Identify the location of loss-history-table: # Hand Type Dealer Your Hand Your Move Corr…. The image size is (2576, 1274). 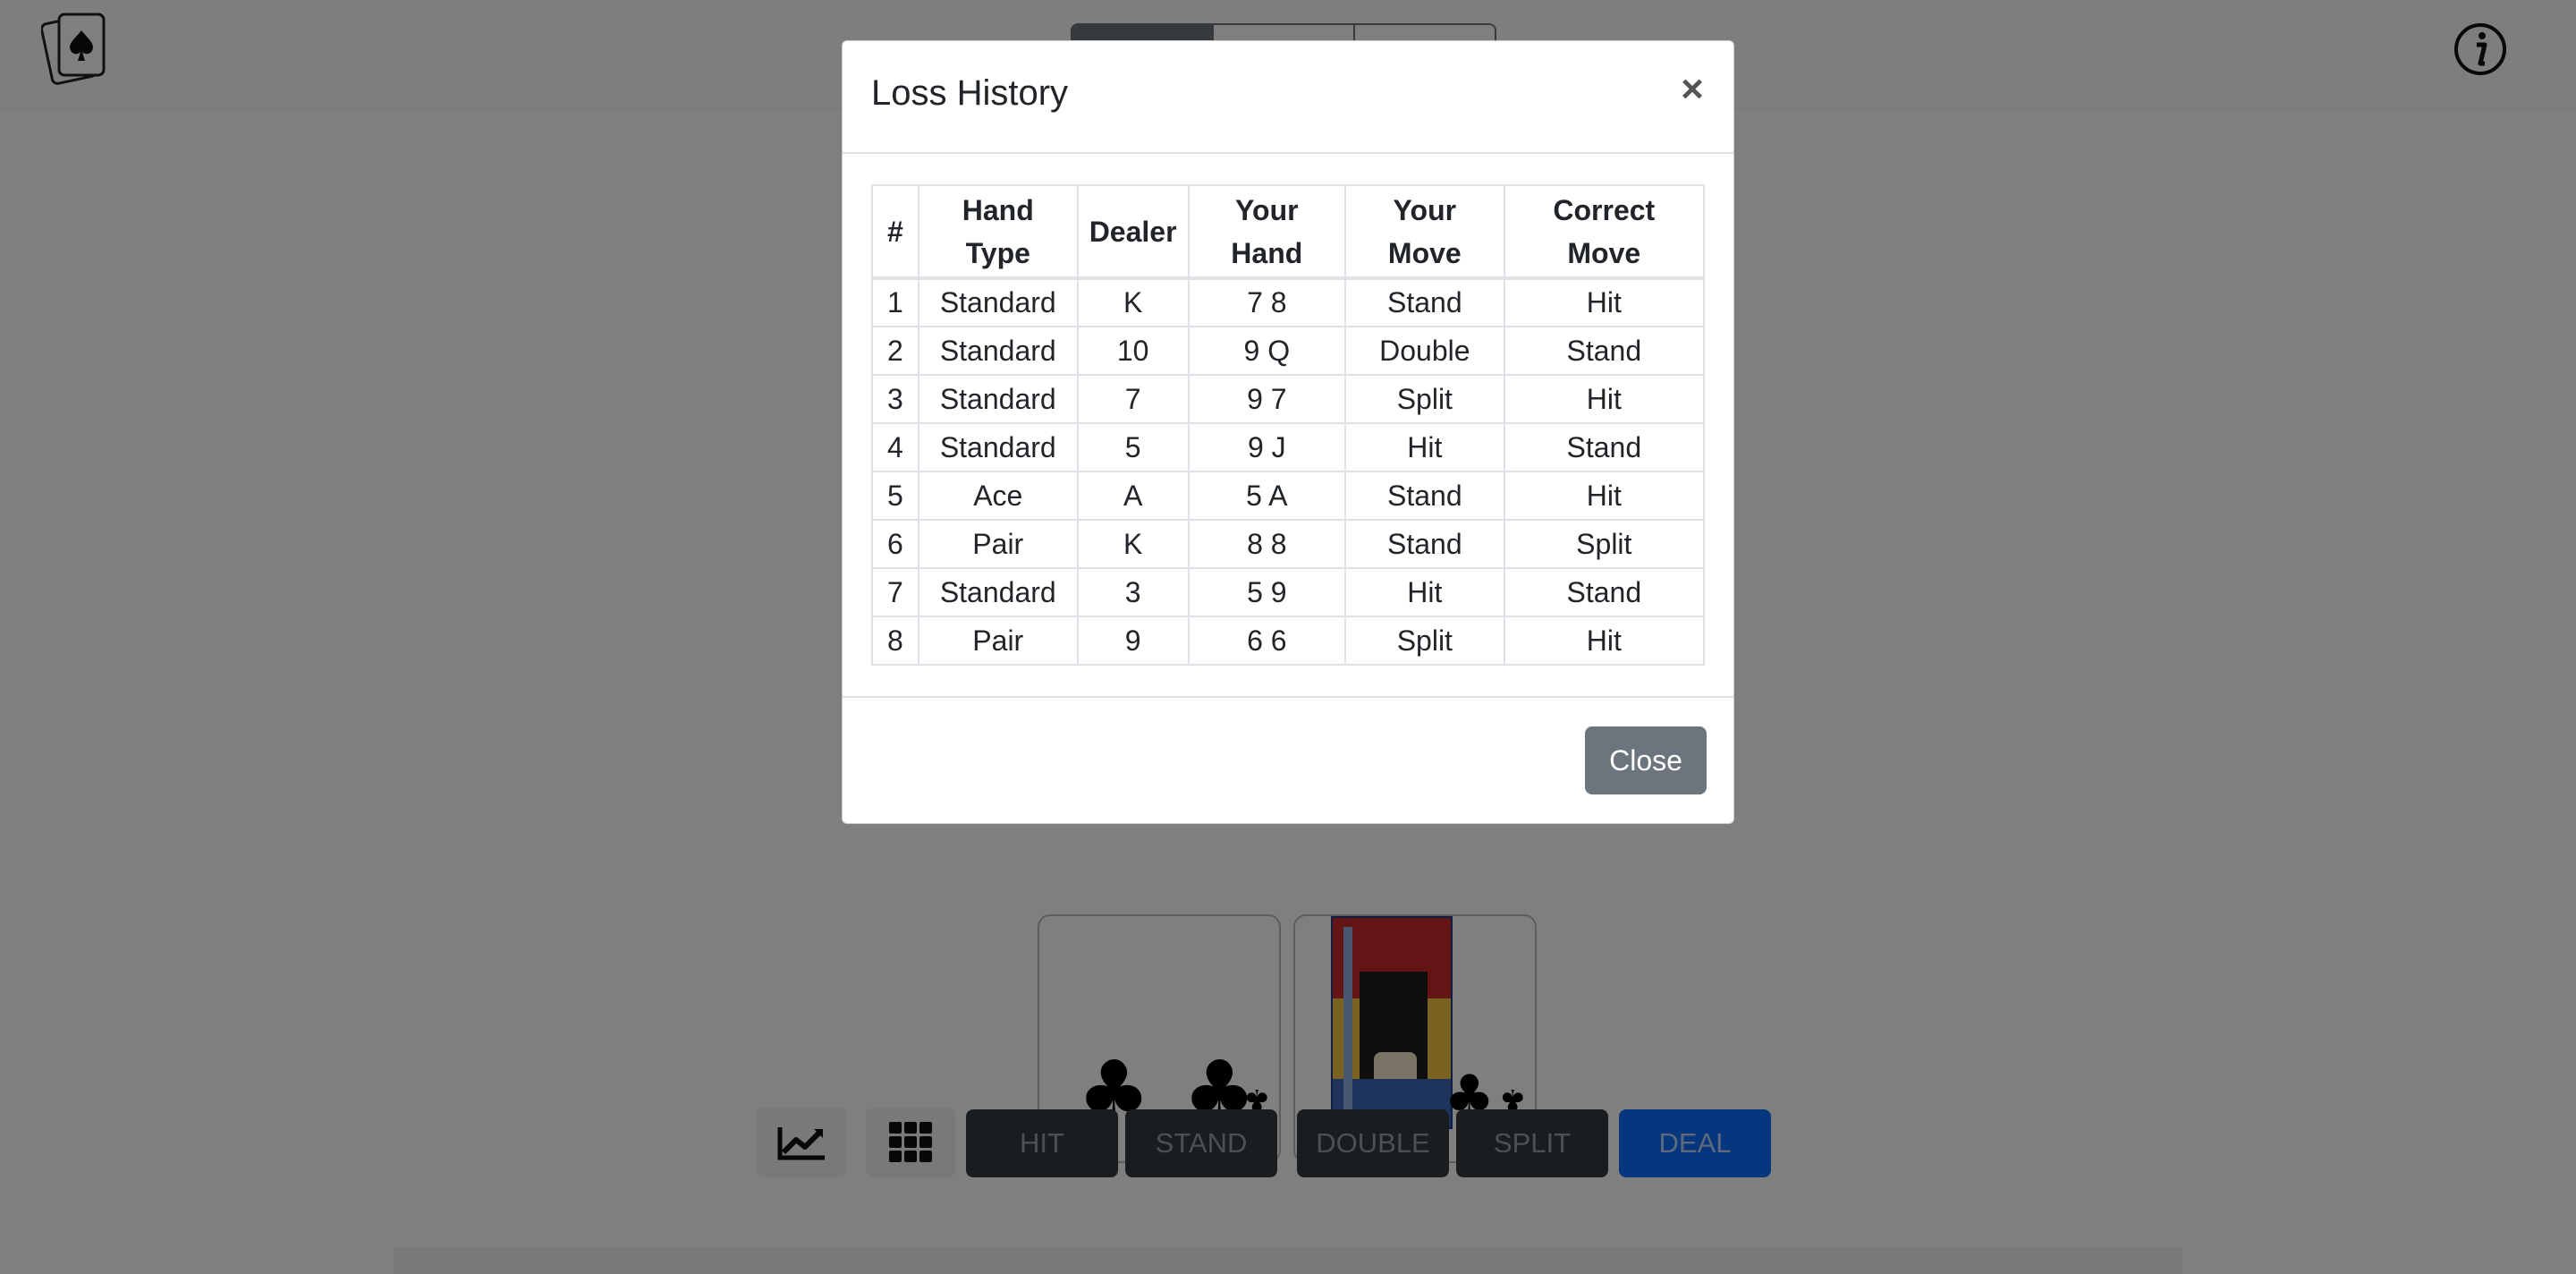
(1288, 425).